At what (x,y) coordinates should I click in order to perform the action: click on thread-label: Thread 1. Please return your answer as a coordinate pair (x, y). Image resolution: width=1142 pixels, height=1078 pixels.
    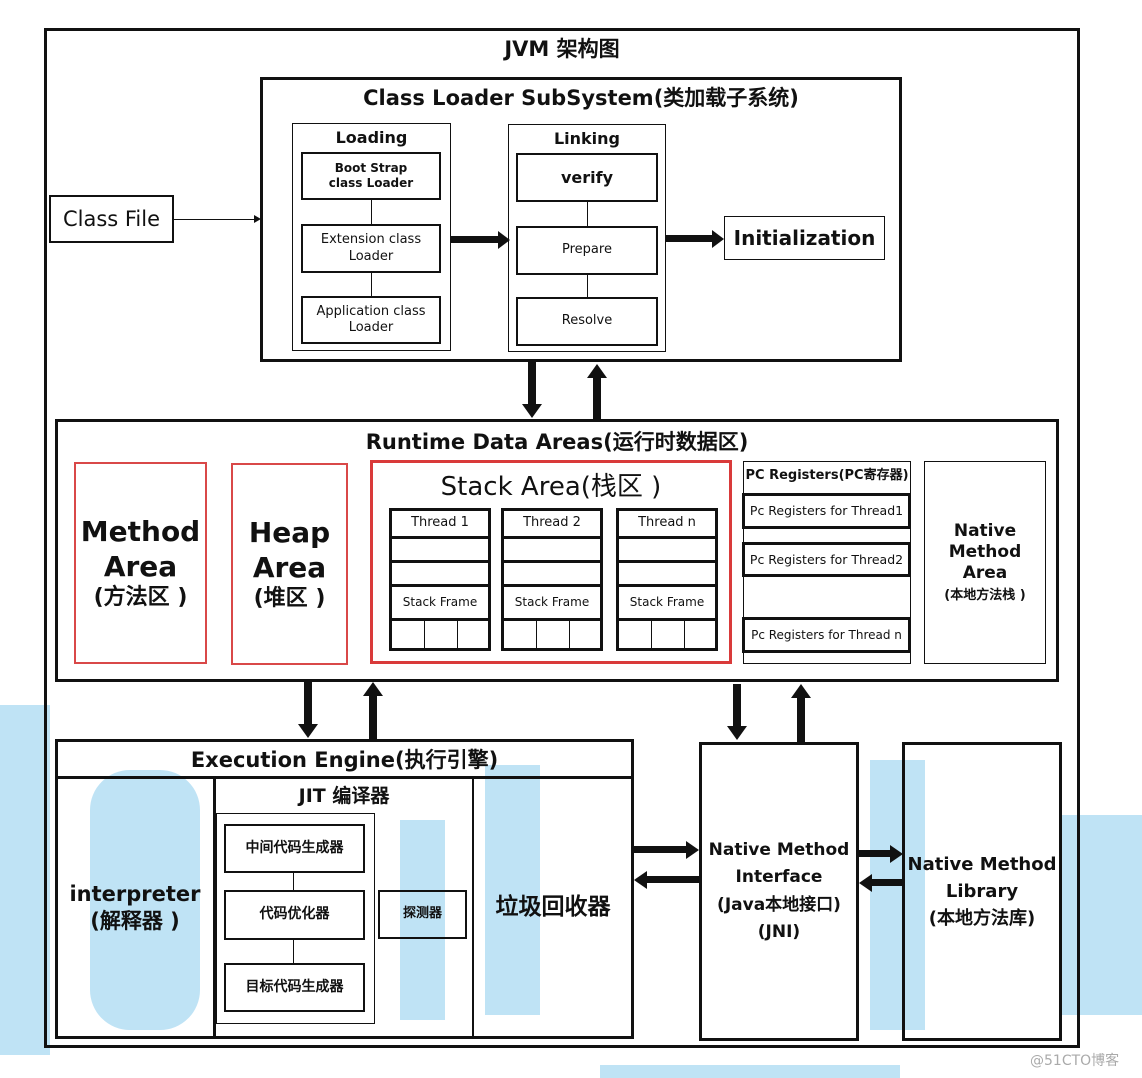
    Looking at the image, I should click on (440, 525).